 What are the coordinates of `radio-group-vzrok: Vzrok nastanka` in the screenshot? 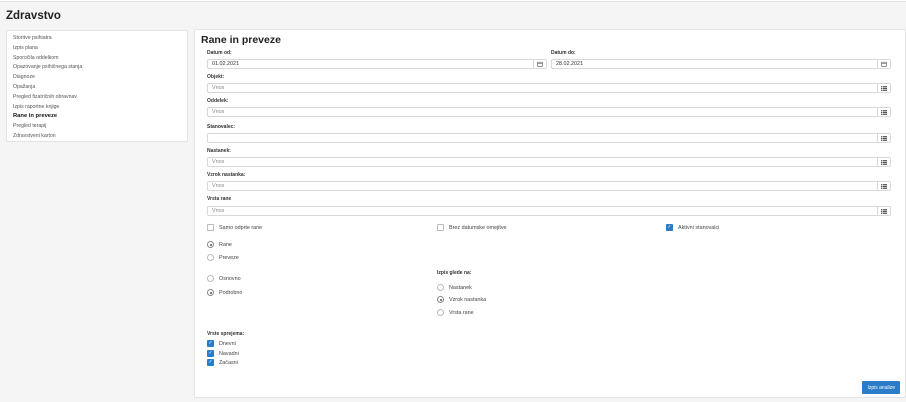 It's located at (461, 299).